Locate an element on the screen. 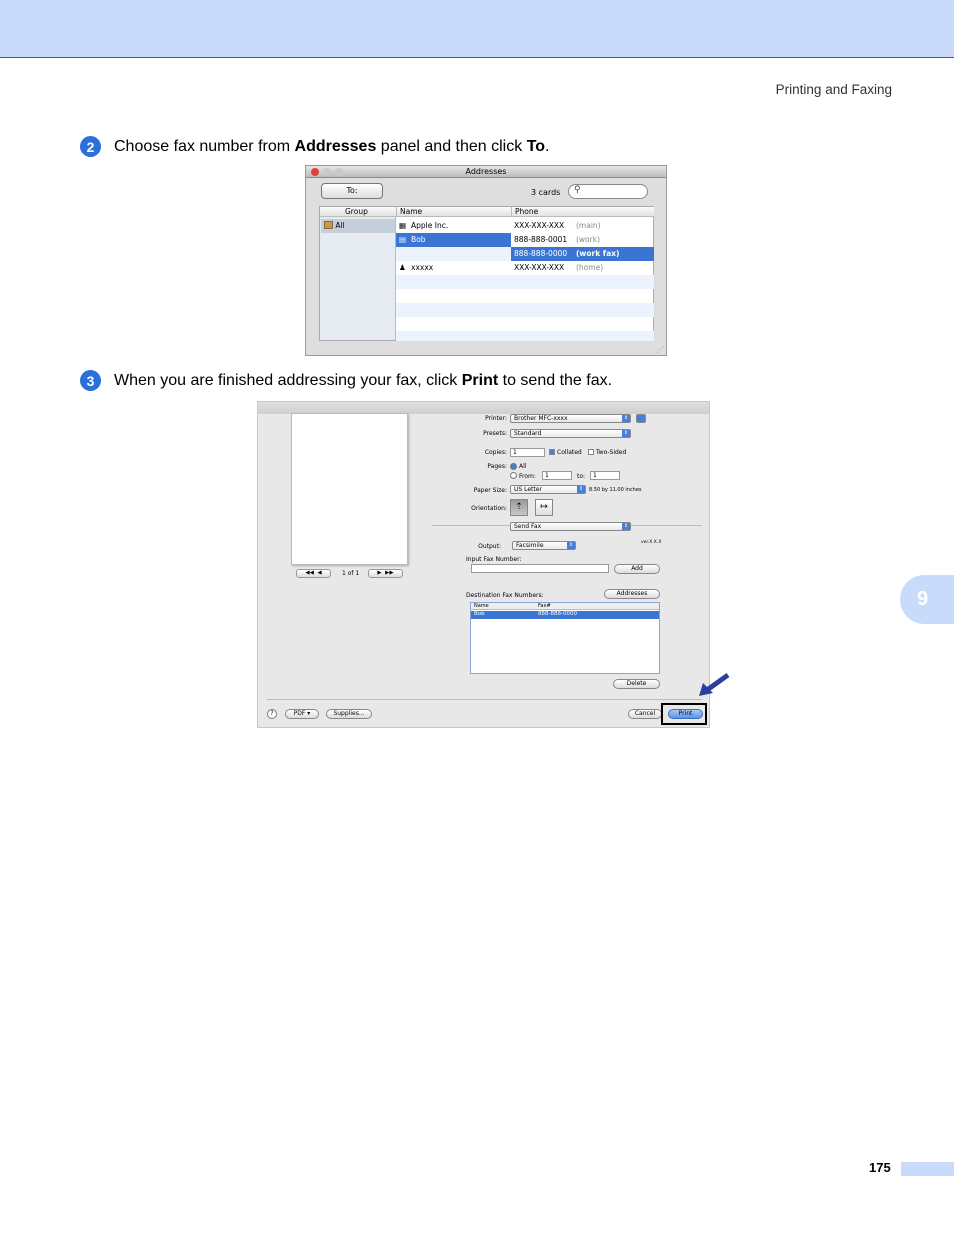 This screenshot has height=1235, width=954. column-header-group: Group is located at coordinates (358, 212).